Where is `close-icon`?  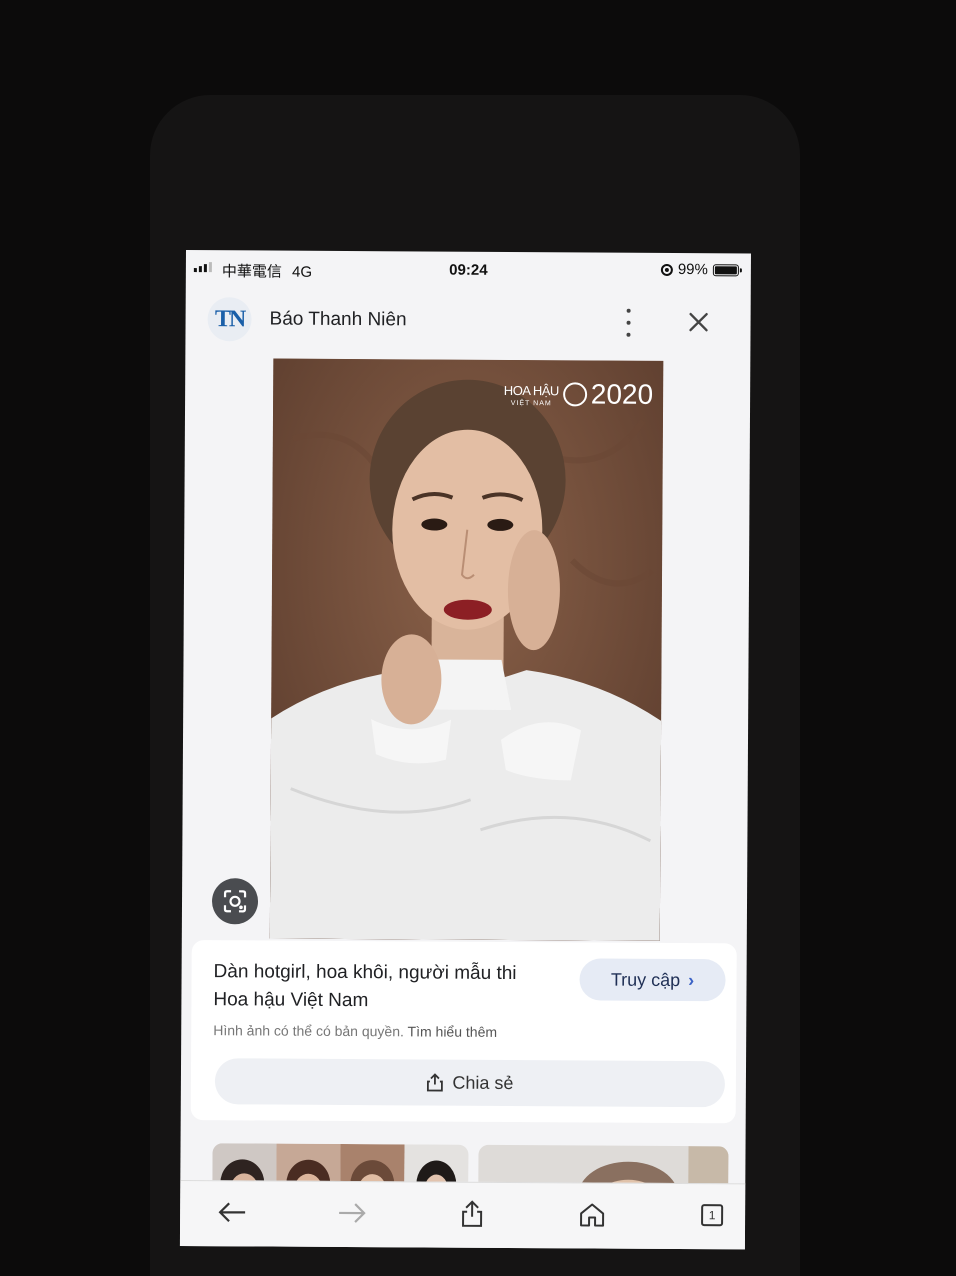 close-icon is located at coordinates (698, 322).